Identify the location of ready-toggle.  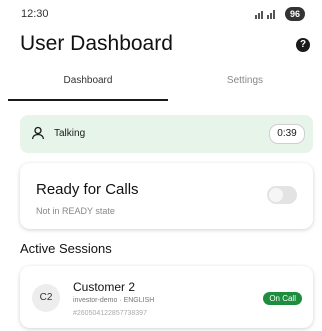
(282, 195).